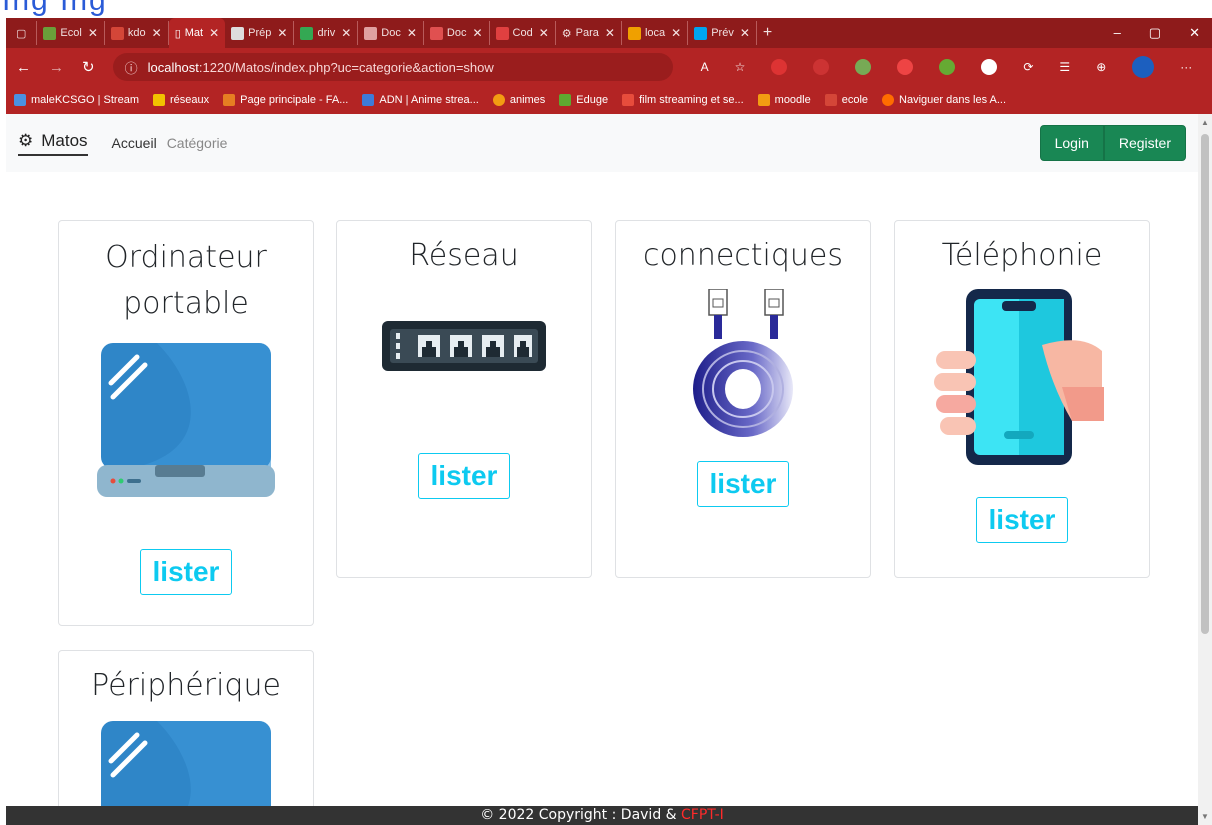 The image size is (1212, 825). What do you see at coordinates (134, 143) in the screenshot?
I see `nav-home-link: Accueil` at bounding box center [134, 143].